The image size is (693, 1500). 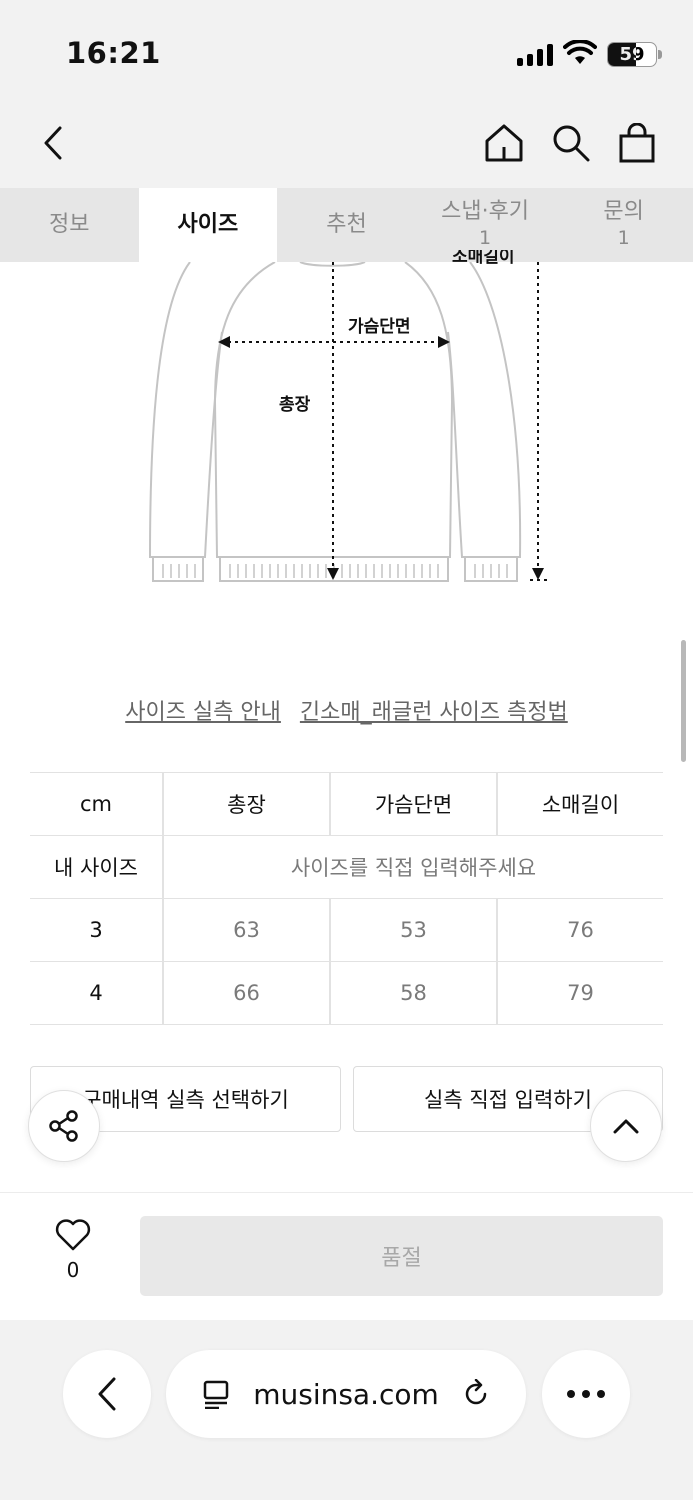 What do you see at coordinates (349, 422) in the screenshot?
I see `sweater-illustration` at bounding box center [349, 422].